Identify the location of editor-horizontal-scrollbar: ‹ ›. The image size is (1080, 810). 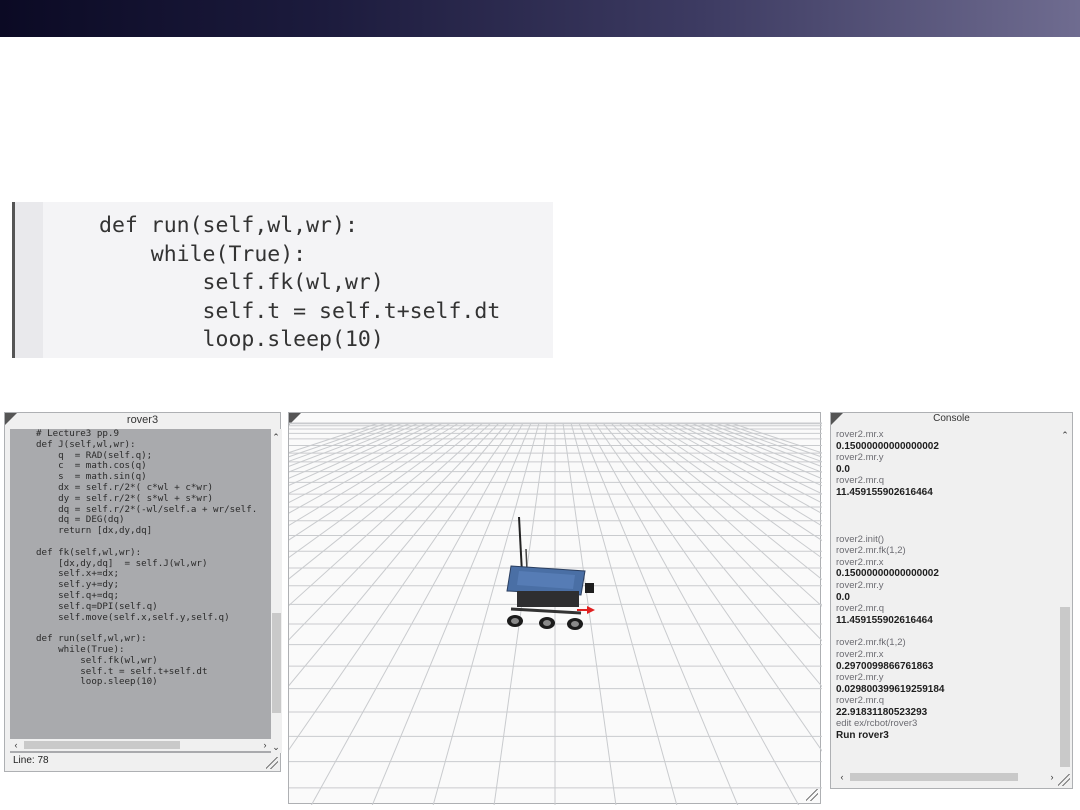
(140, 745).